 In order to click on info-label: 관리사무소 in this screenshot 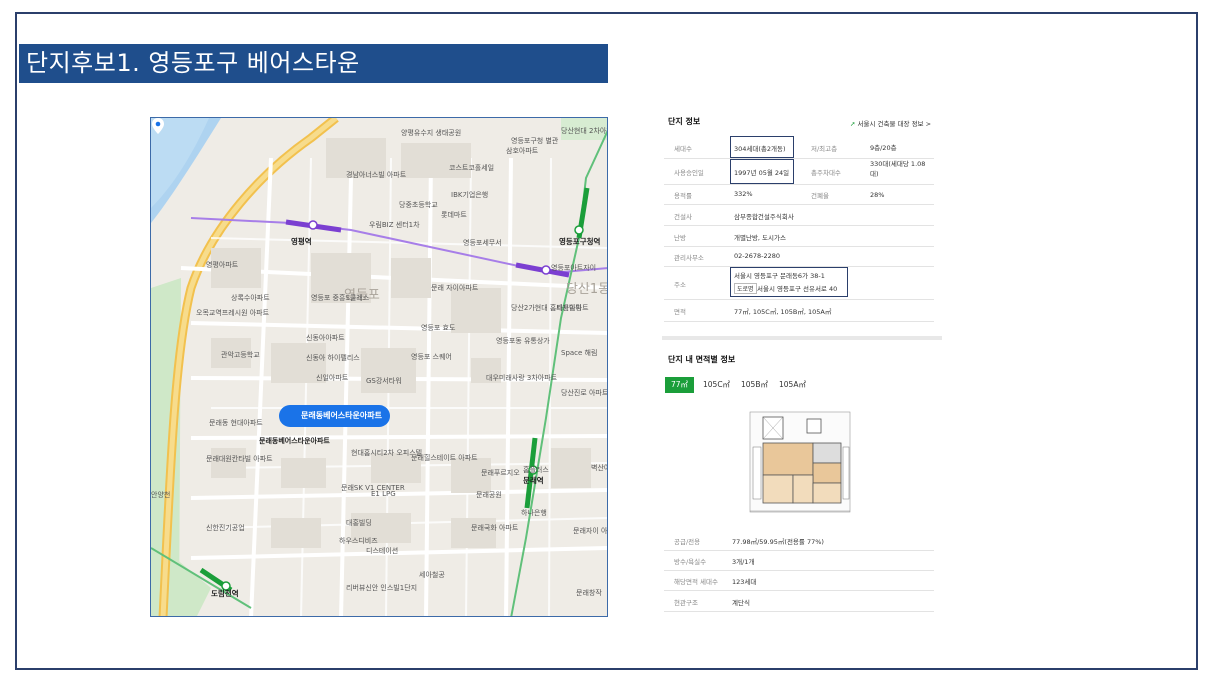, I will do `click(689, 258)`.